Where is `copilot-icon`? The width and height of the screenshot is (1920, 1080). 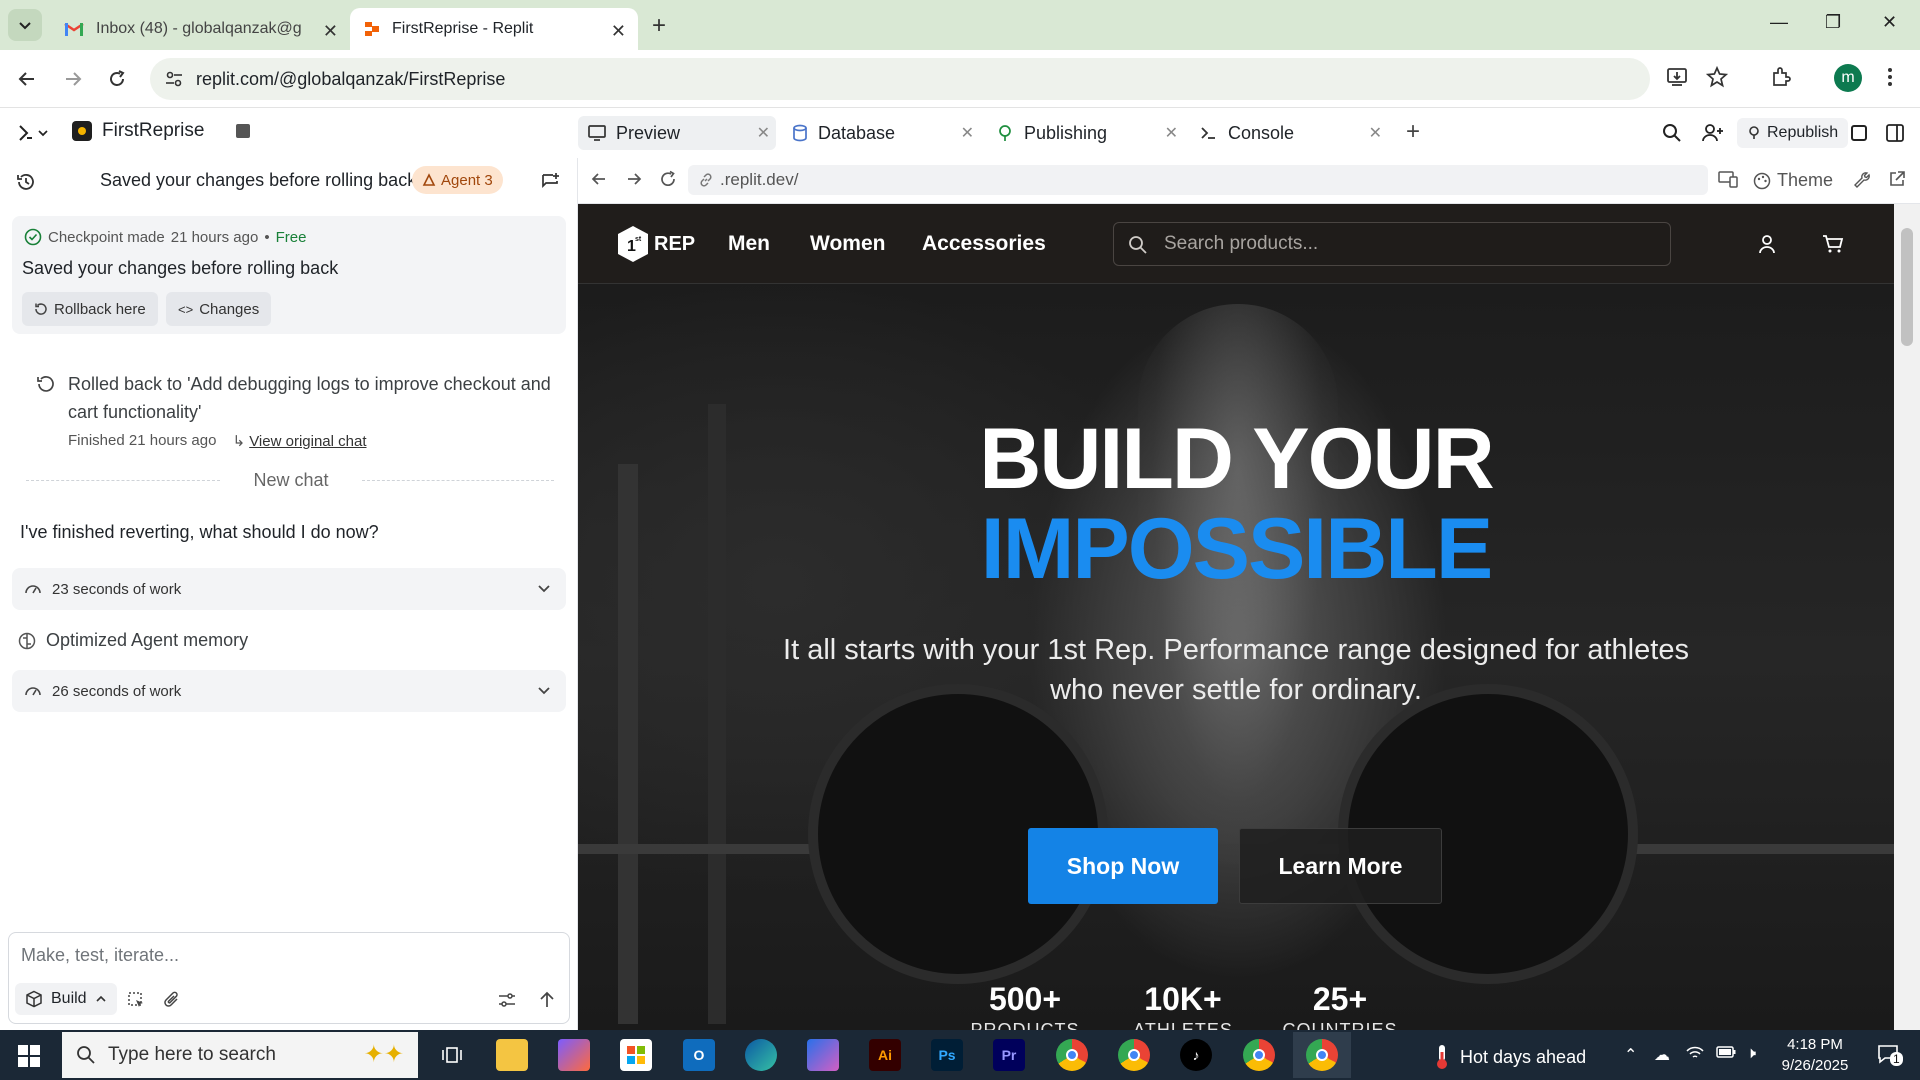 copilot-icon is located at coordinates (574, 1055).